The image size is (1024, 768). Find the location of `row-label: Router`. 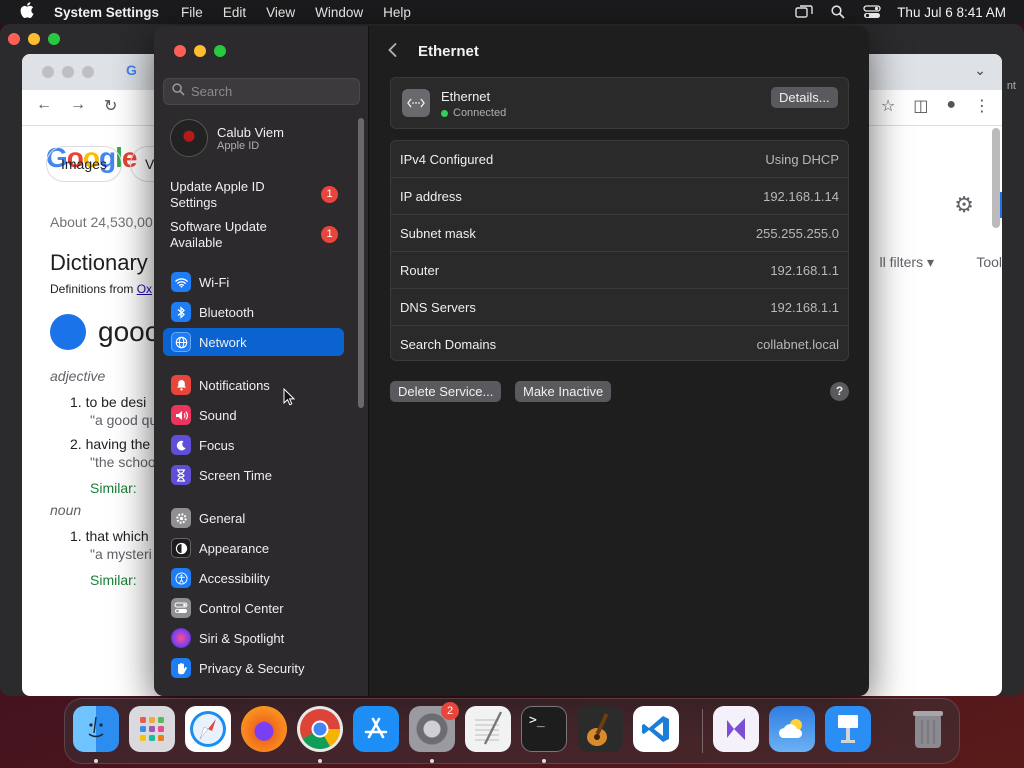

row-label: Router is located at coordinates (420, 270).